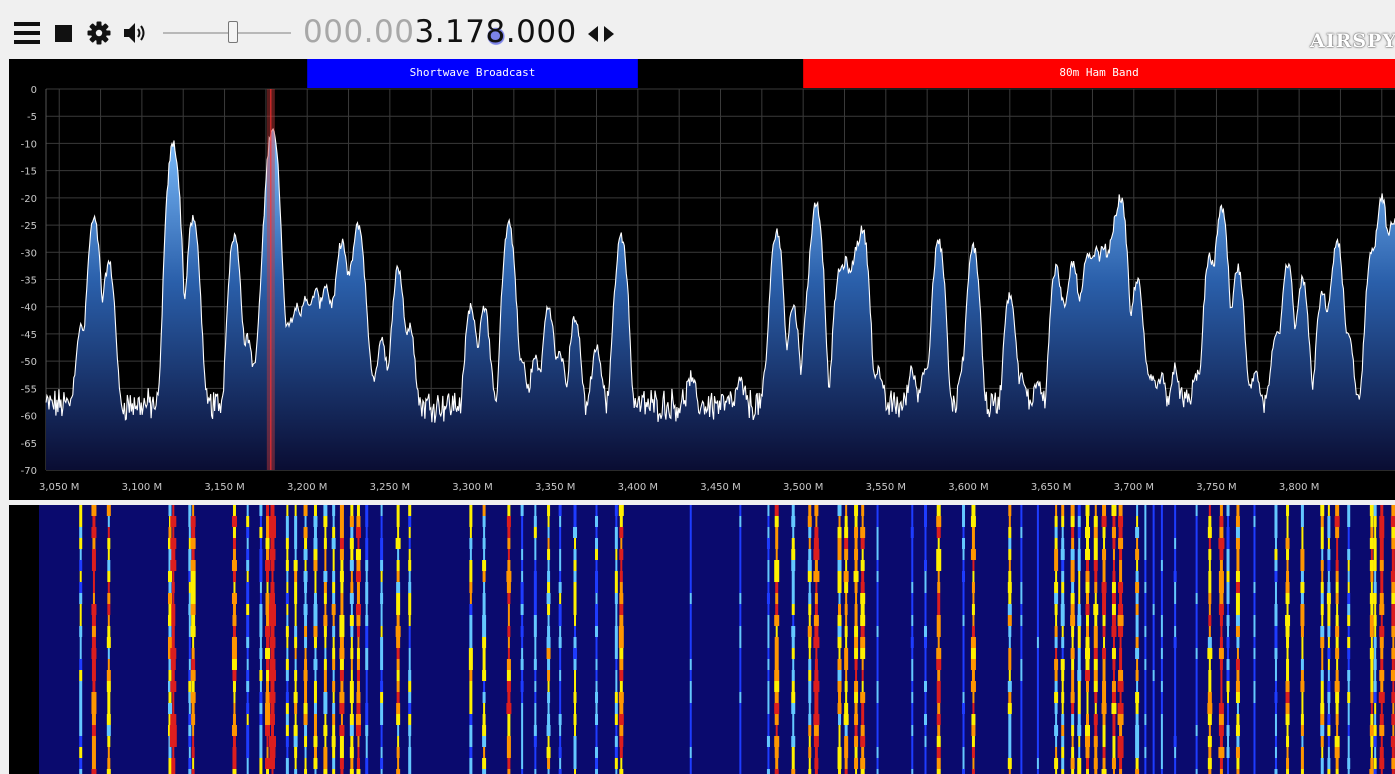 The image size is (1395, 774). I want to click on frequency-selected-digit: 8, so click(495, 32).